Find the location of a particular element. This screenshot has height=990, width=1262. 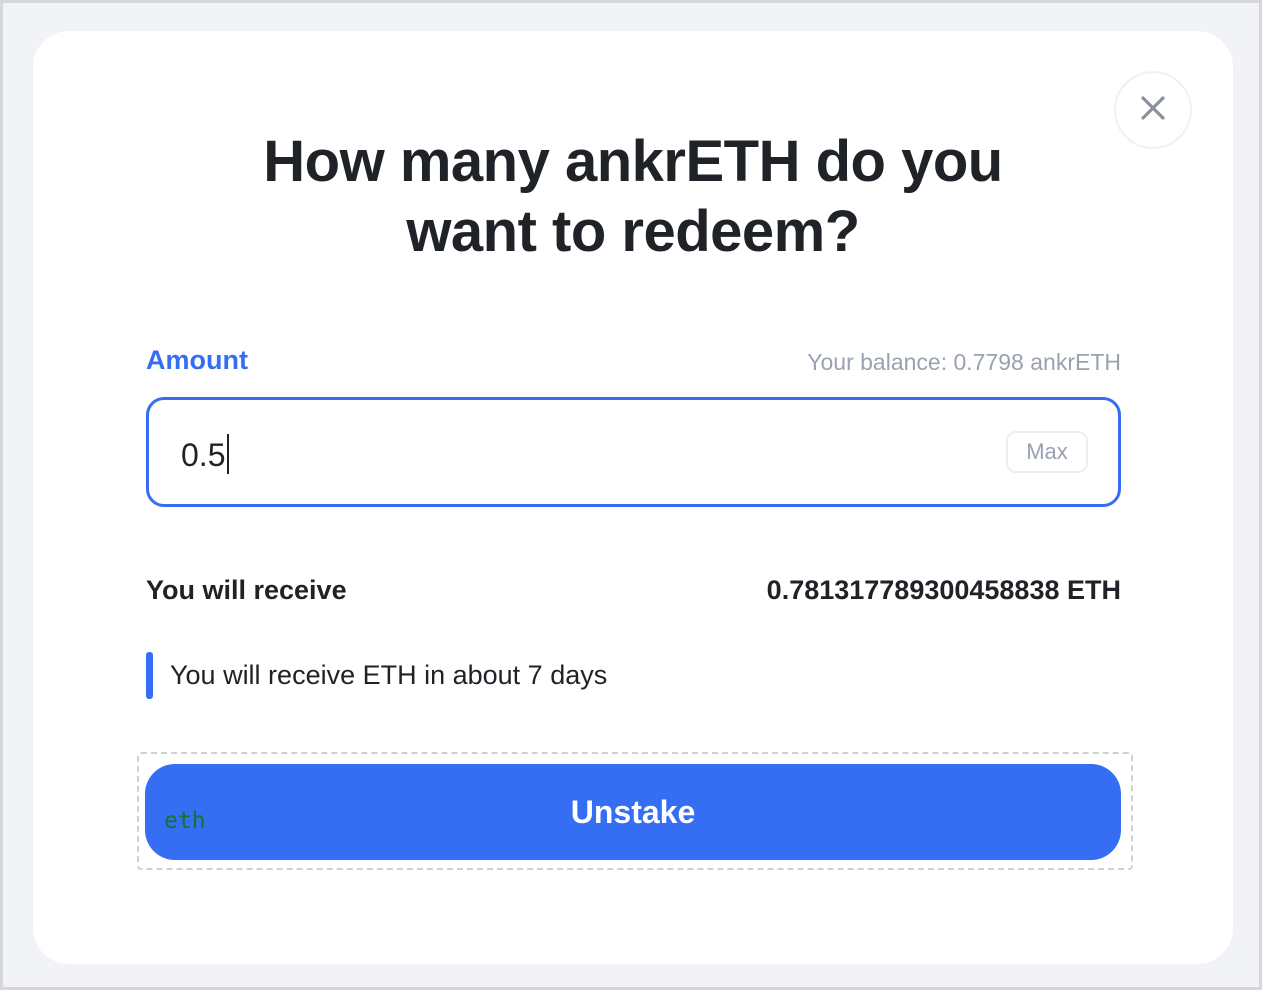

balance-prefix: Your balance: is located at coordinates (880, 362).